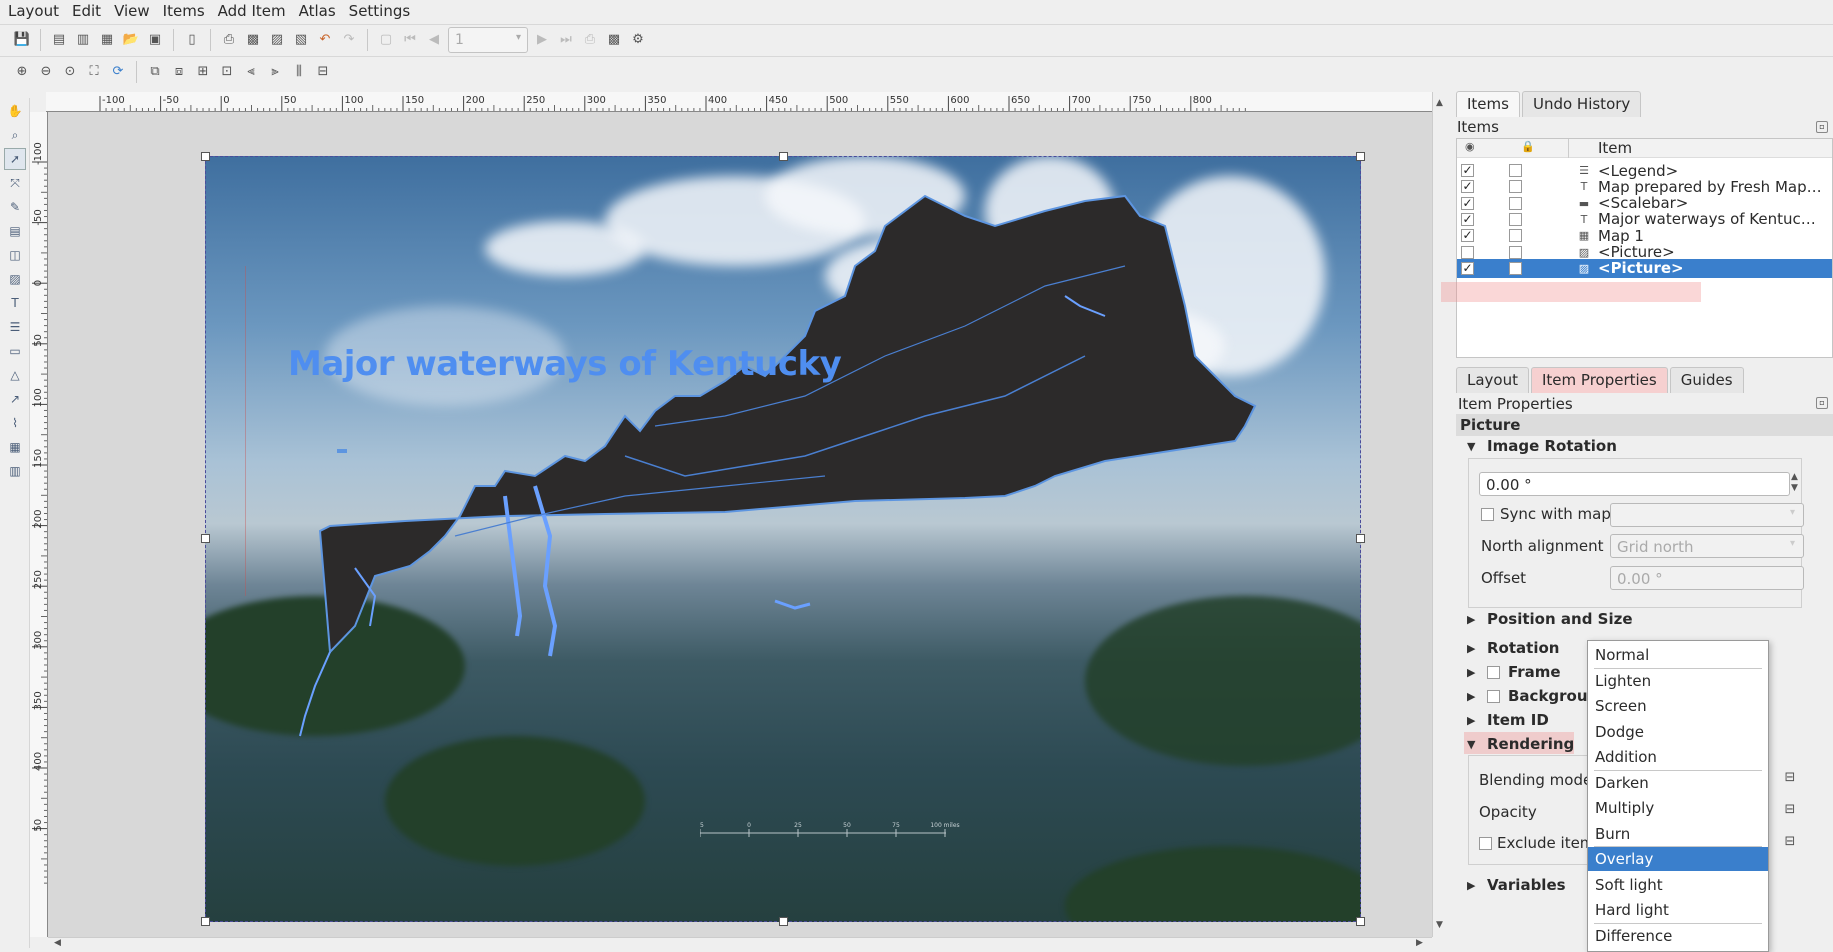 This screenshot has width=1833, height=952. What do you see at coordinates (1678, 885) in the screenshot?
I see `blend-mode-option: Soft light` at bounding box center [1678, 885].